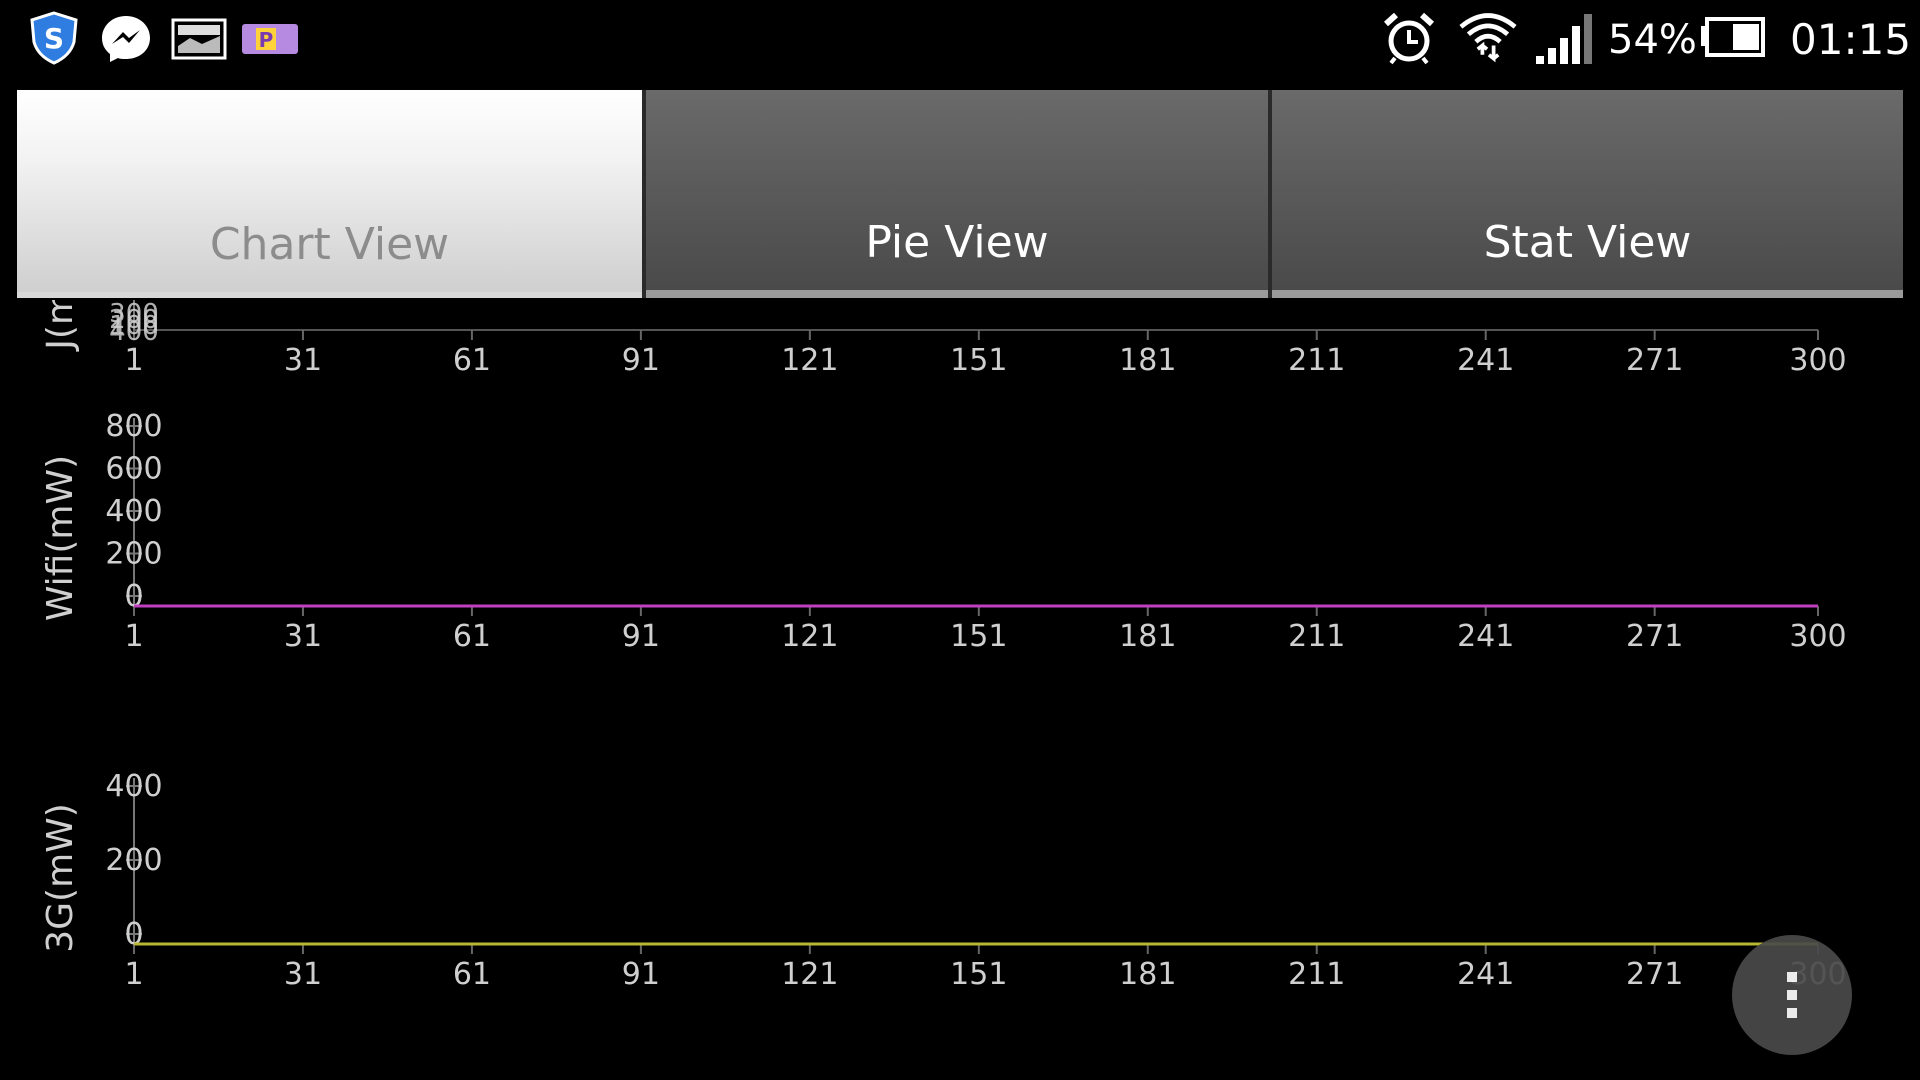 The image size is (1920, 1080). What do you see at coordinates (1851, 39) in the screenshot?
I see `clock: 01:15` at bounding box center [1851, 39].